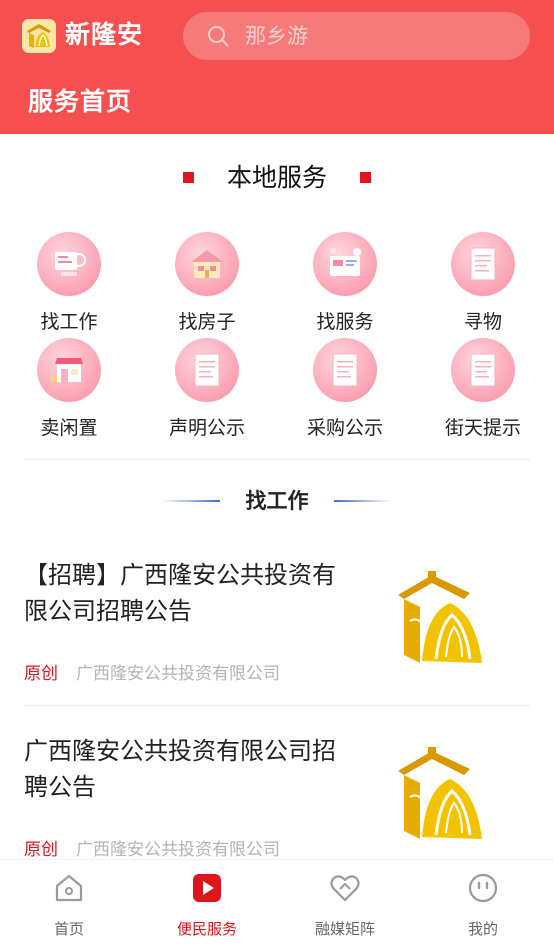  I want to click on tab-convenience-services: 便民服务, so click(207, 904).